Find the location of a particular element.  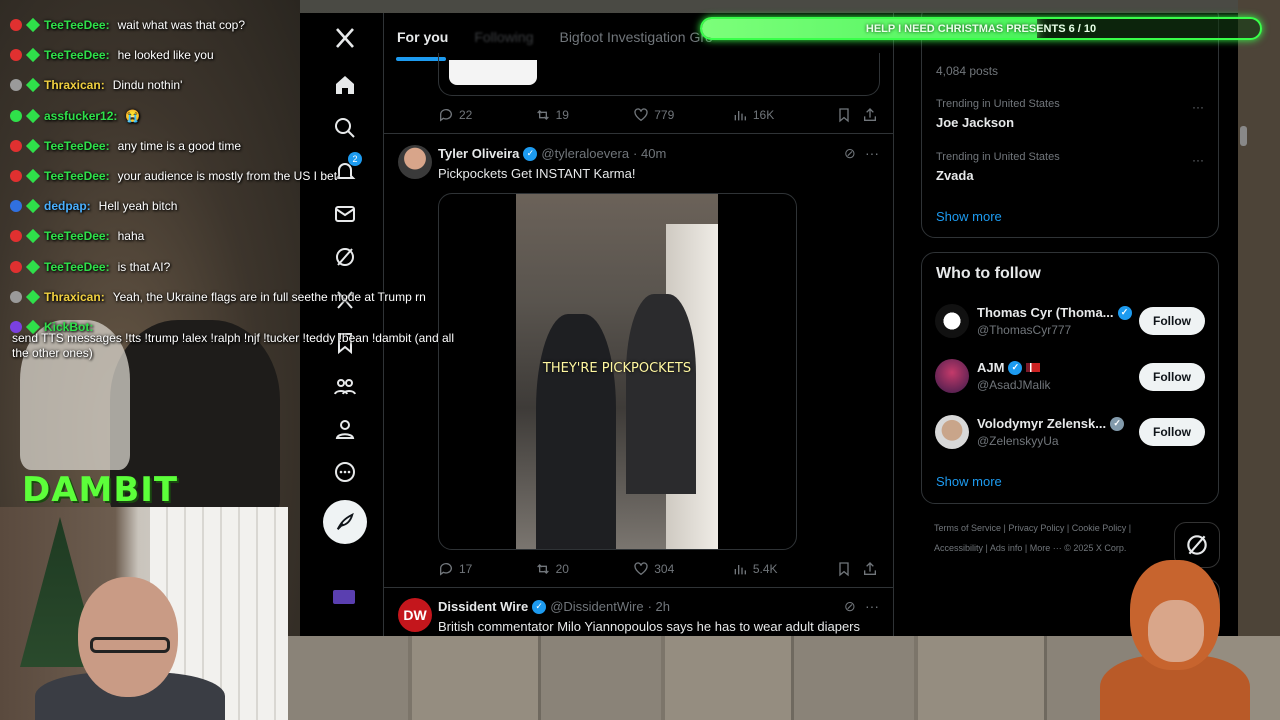

repost-button: 20 is located at coordinates (584, 569).